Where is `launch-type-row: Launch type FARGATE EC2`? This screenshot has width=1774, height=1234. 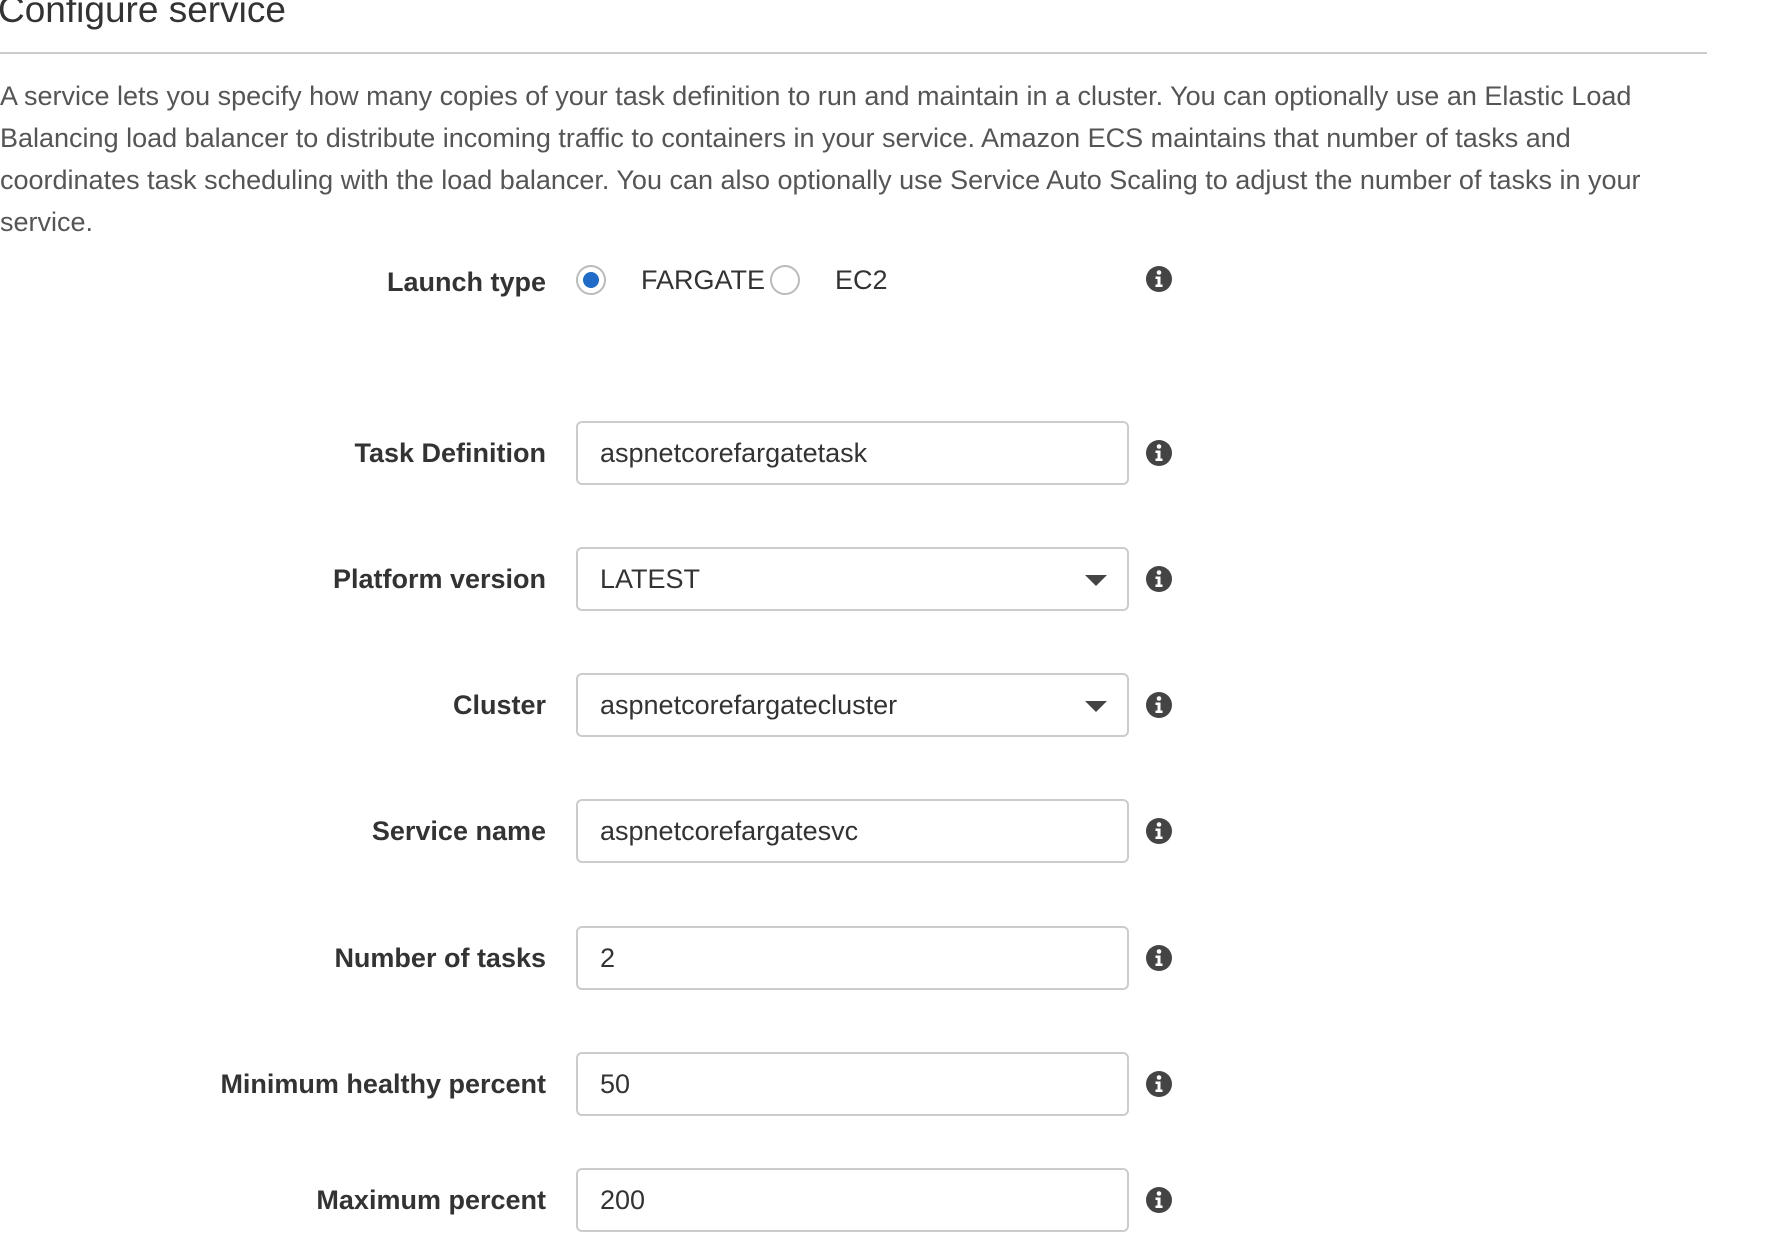 launch-type-row: Launch type FARGATE EC2 is located at coordinates (600, 282).